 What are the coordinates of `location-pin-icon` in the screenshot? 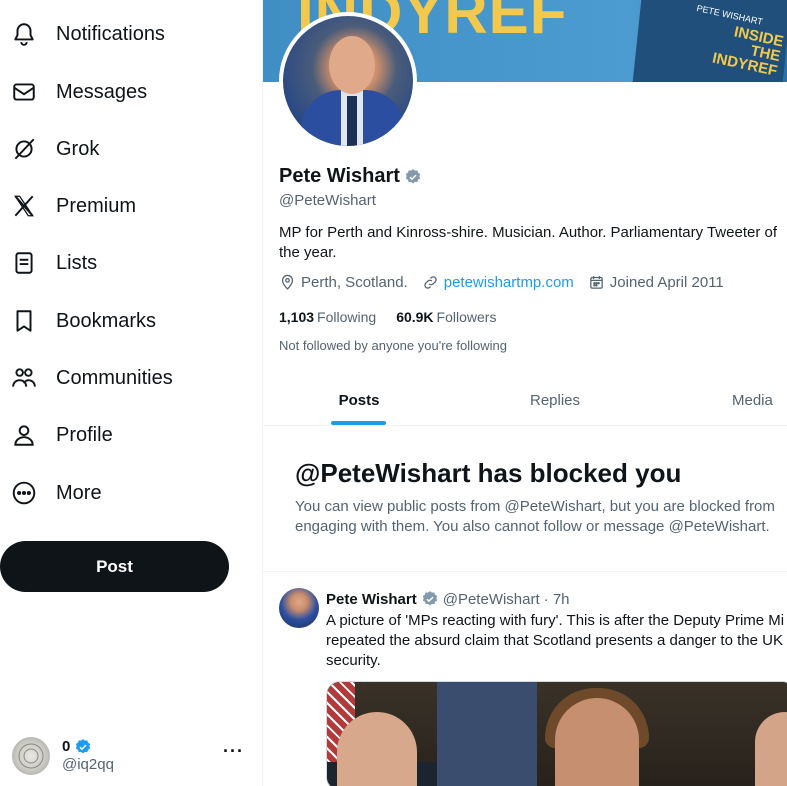 It's located at (287, 282).